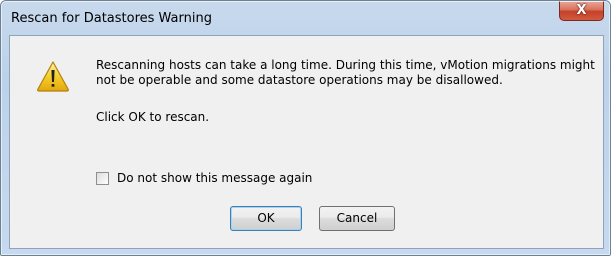 This screenshot has width=613, height=258. I want to click on title-bar: Rescan for Datastores Warning X, so click(305, 18).